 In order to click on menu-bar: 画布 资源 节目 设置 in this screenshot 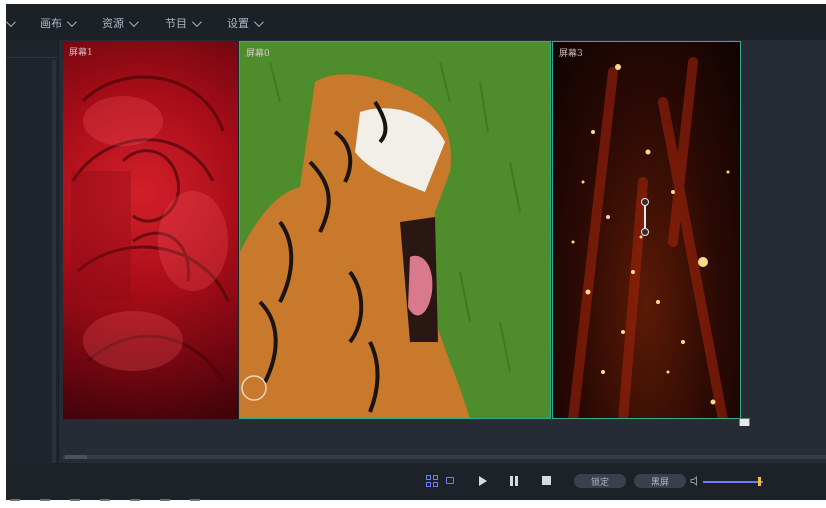, I will do `click(416, 22)`.